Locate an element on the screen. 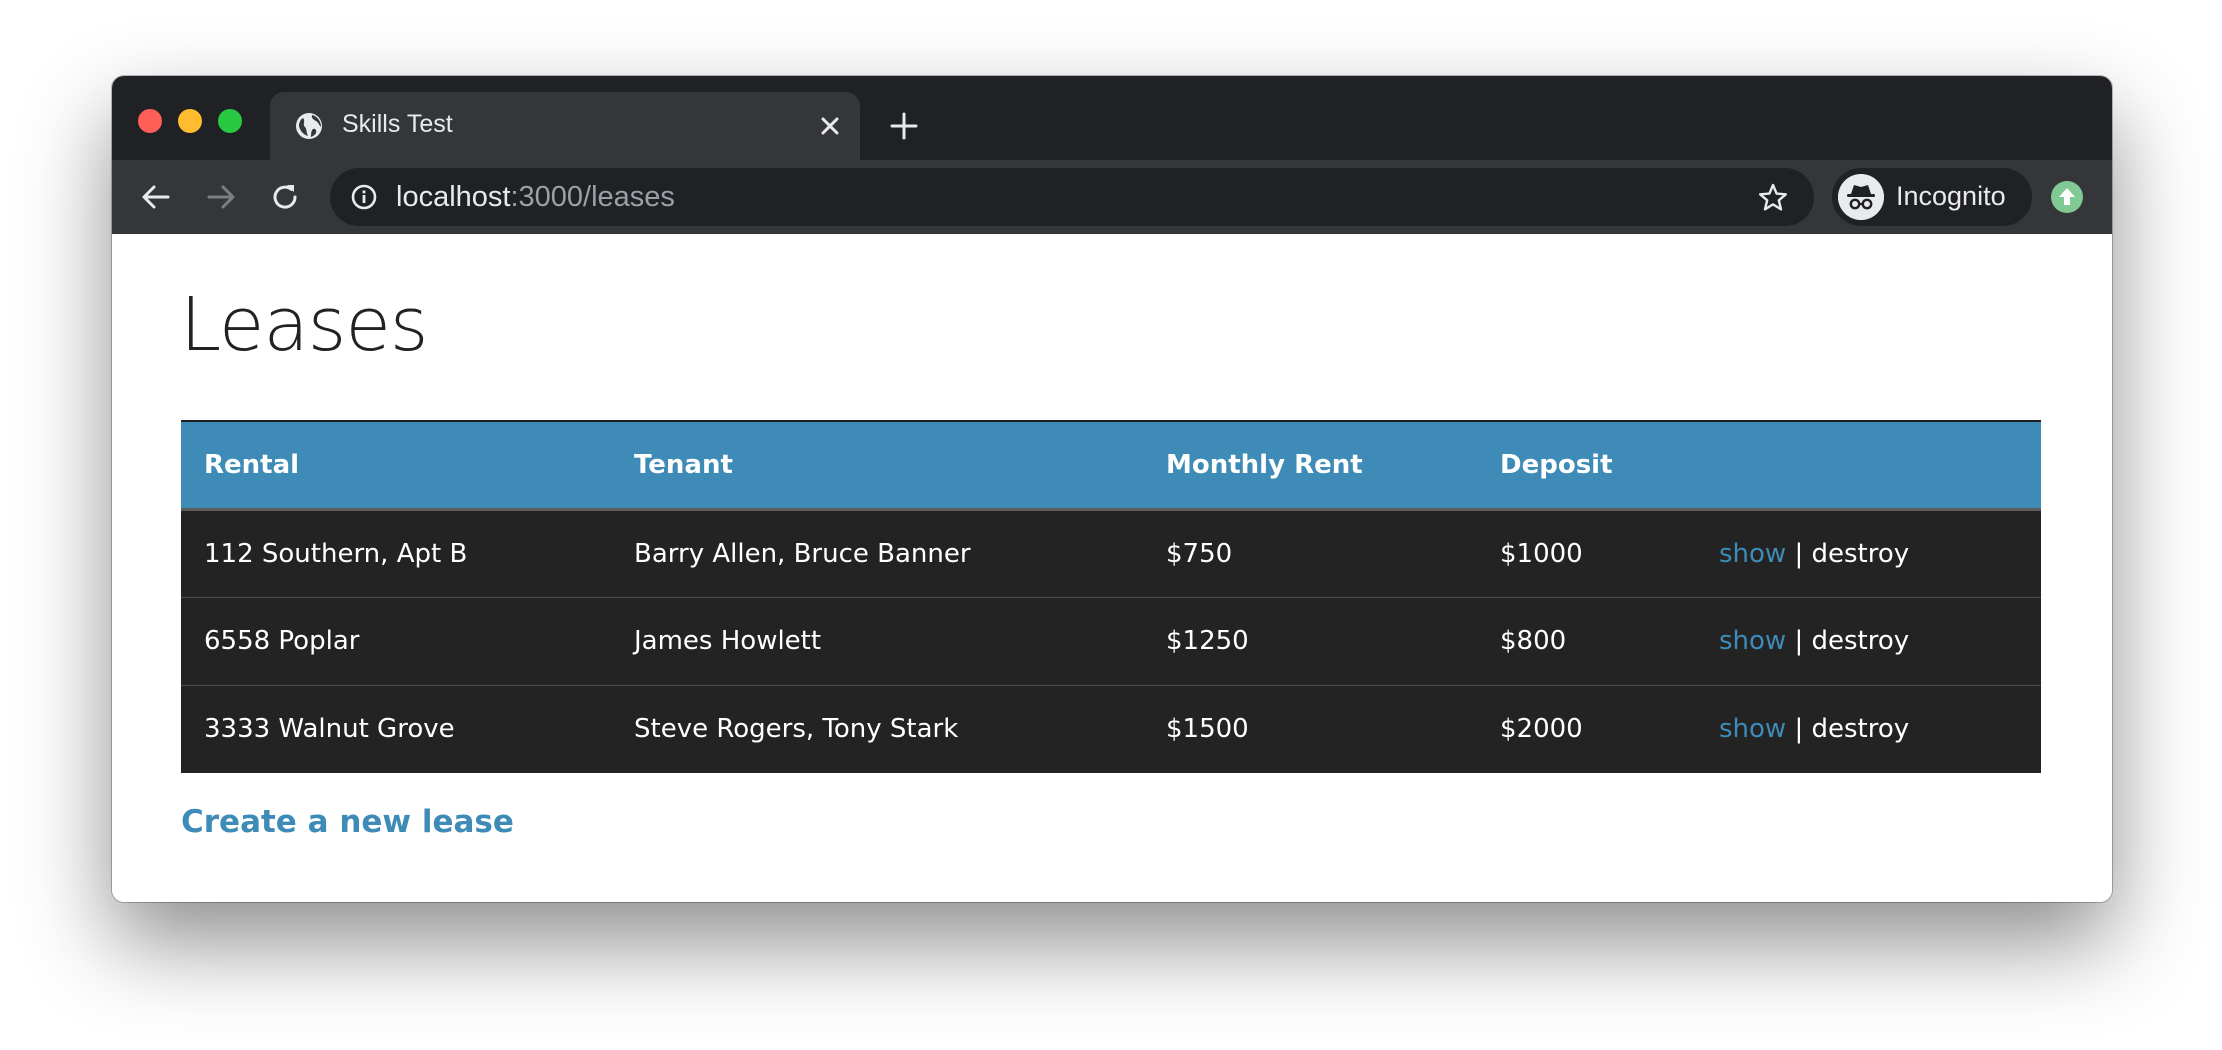 This screenshot has height=1050, width=2222. title-bar: Skills Test is located at coordinates (1112, 118).